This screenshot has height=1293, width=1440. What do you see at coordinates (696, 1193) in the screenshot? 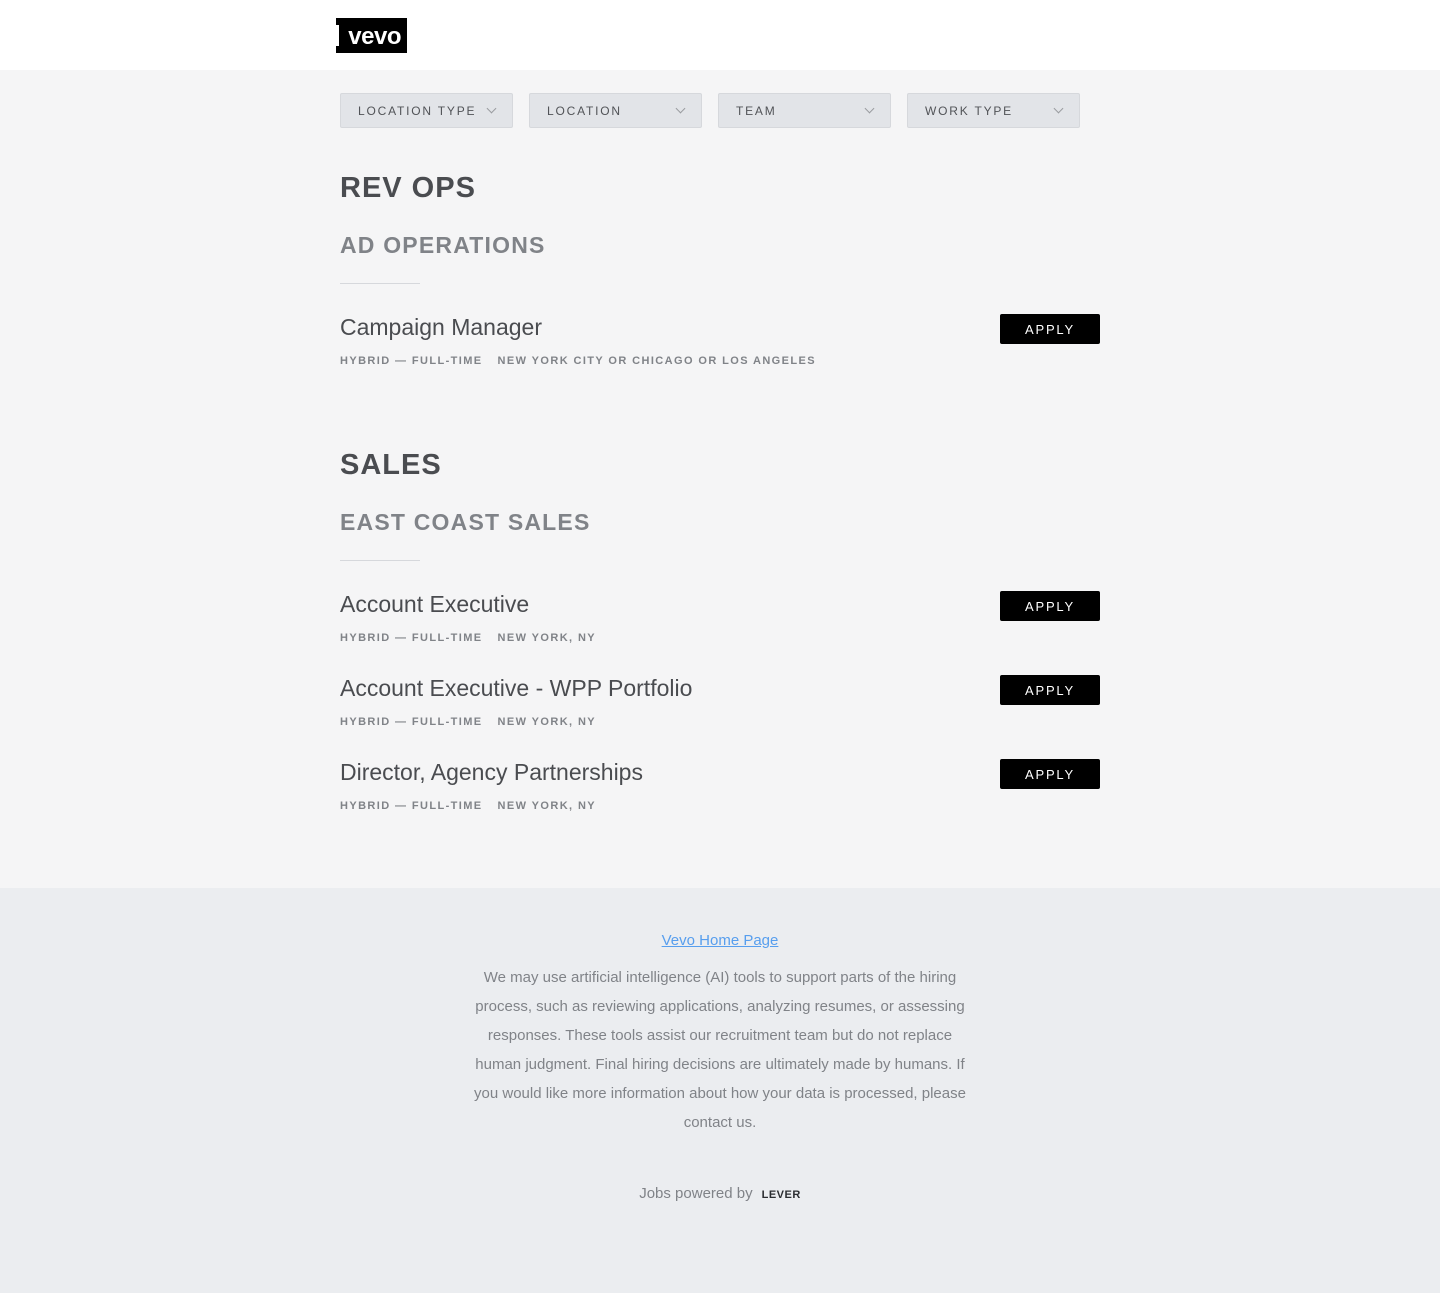
I see `powered-by-text: Jobs powered by` at bounding box center [696, 1193].